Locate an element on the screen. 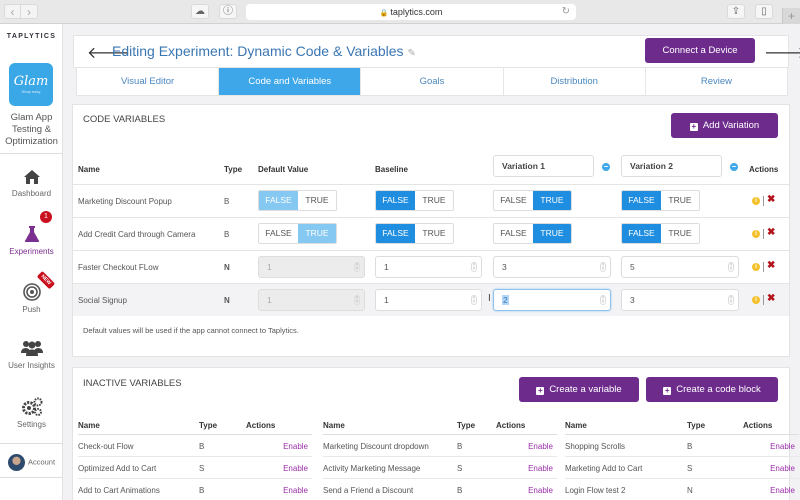 This screenshot has width=800, height=500. home-icon is located at coordinates (31, 177).